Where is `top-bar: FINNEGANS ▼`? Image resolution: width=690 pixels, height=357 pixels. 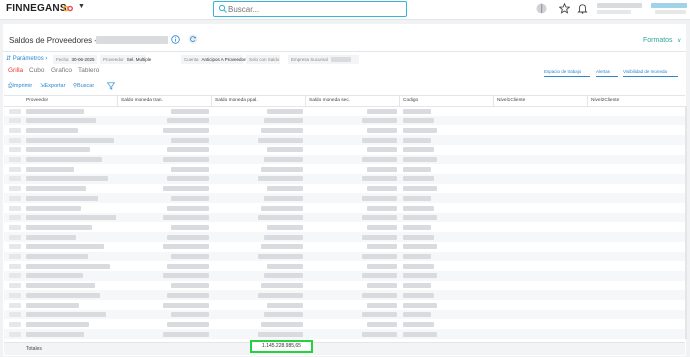 top-bar: FINNEGANS ▼ is located at coordinates (345, 10).